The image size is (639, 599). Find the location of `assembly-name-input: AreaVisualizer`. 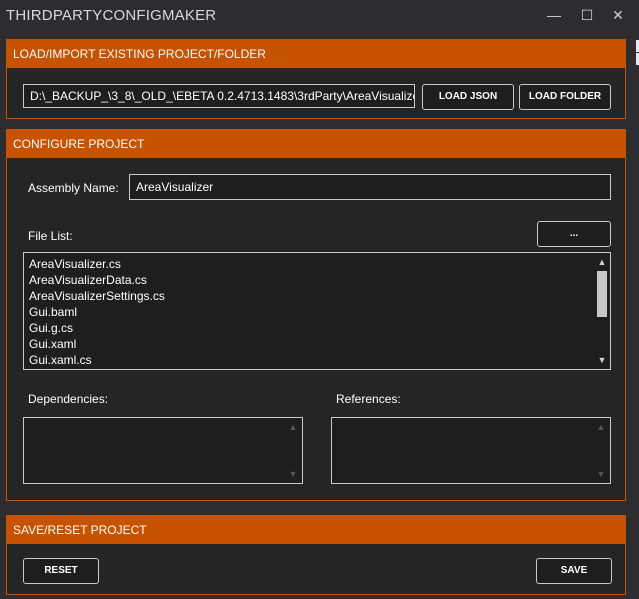

assembly-name-input: AreaVisualizer is located at coordinates (370, 187).